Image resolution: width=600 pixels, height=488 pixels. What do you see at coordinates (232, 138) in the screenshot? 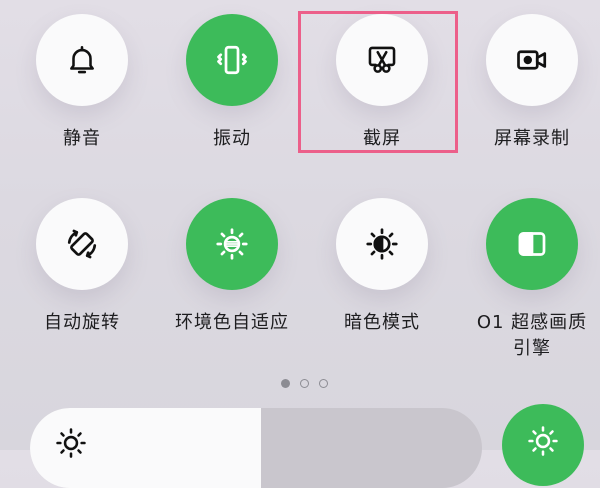
I see `tile-label: 振动` at bounding box center [232, 138].